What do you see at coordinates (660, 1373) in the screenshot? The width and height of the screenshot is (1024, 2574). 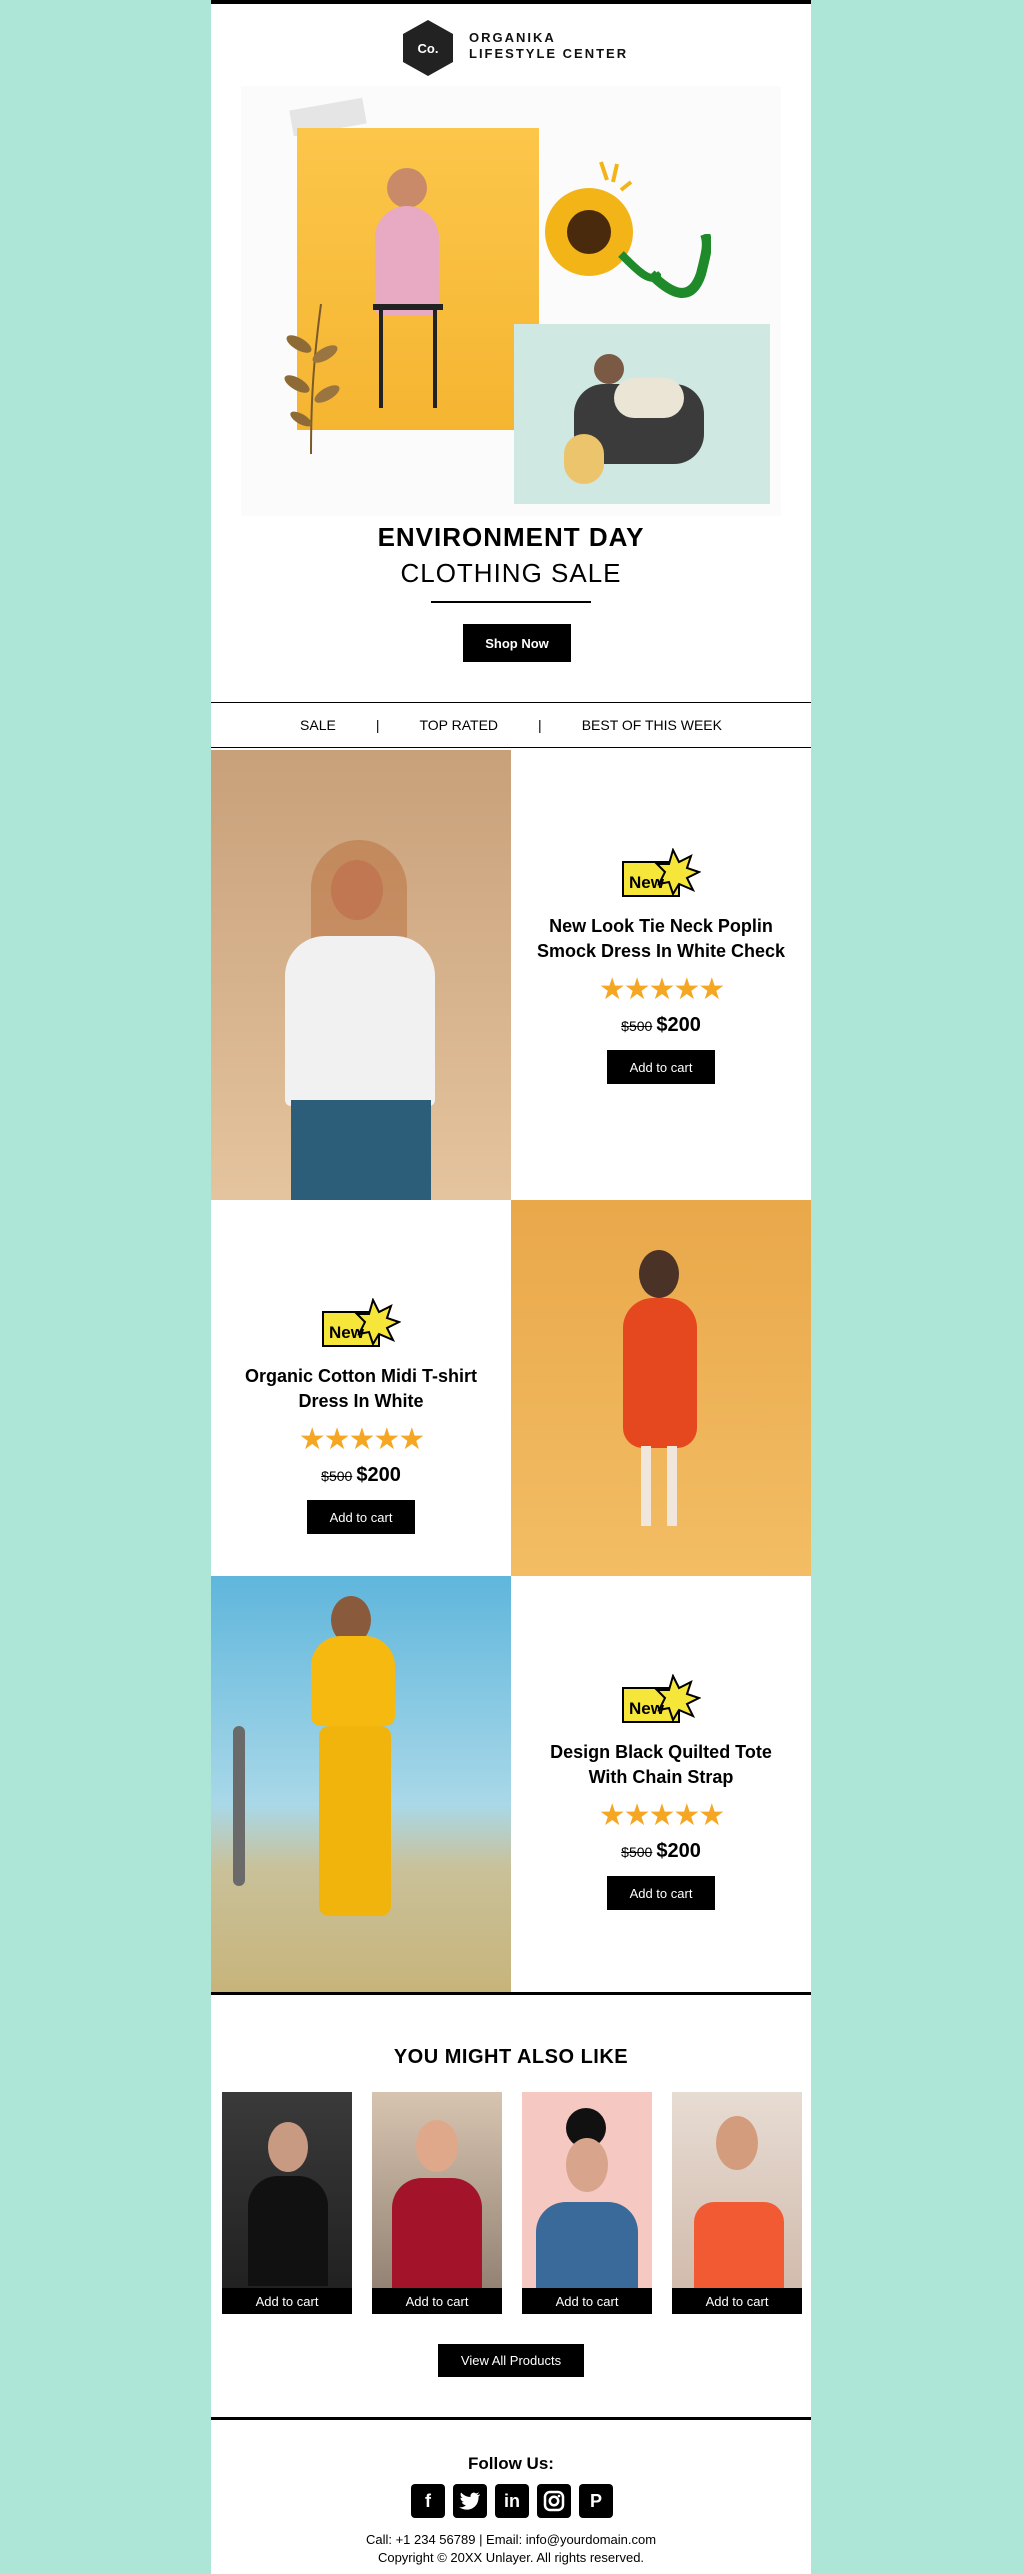 I see `model-dress` at bounding box center [660, 1373].